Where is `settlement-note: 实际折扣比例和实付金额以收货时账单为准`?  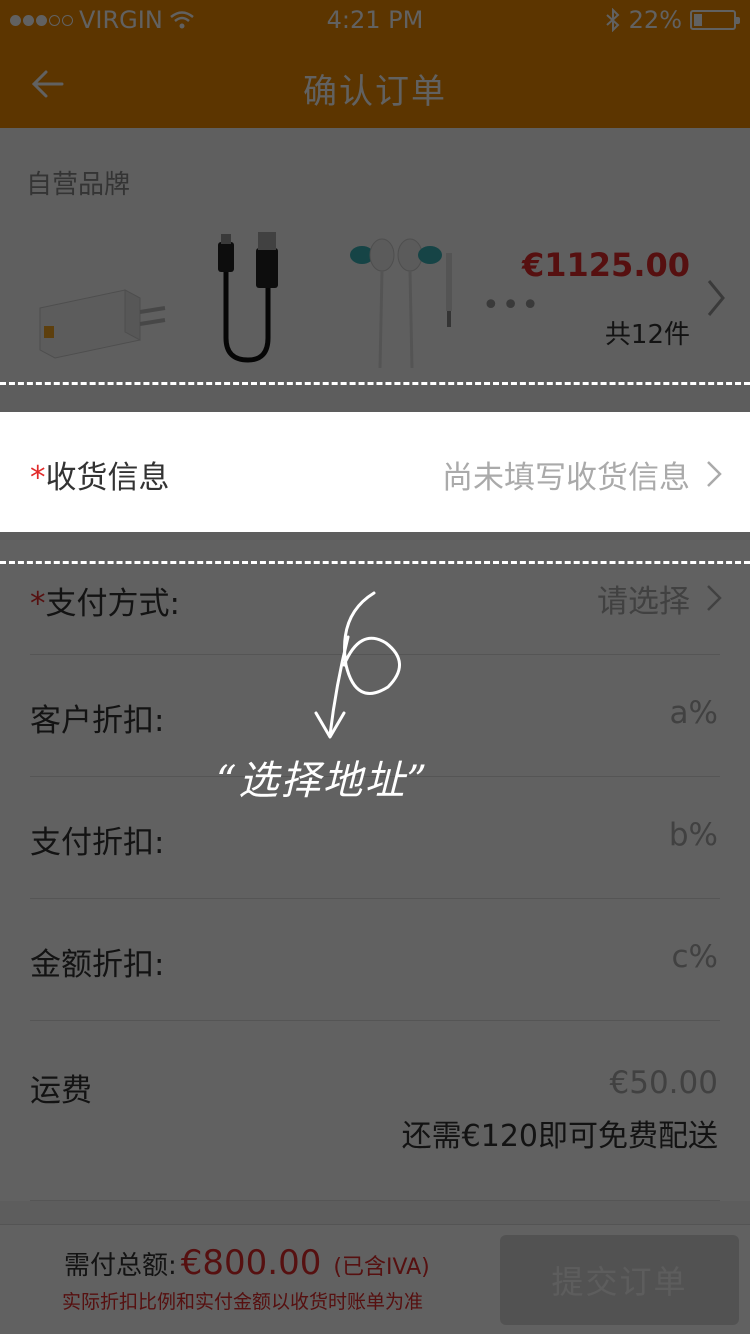
settlement-note: 实际折扣比例和实付金额以收货时账单为准 is located at coordinates (243, 1302).